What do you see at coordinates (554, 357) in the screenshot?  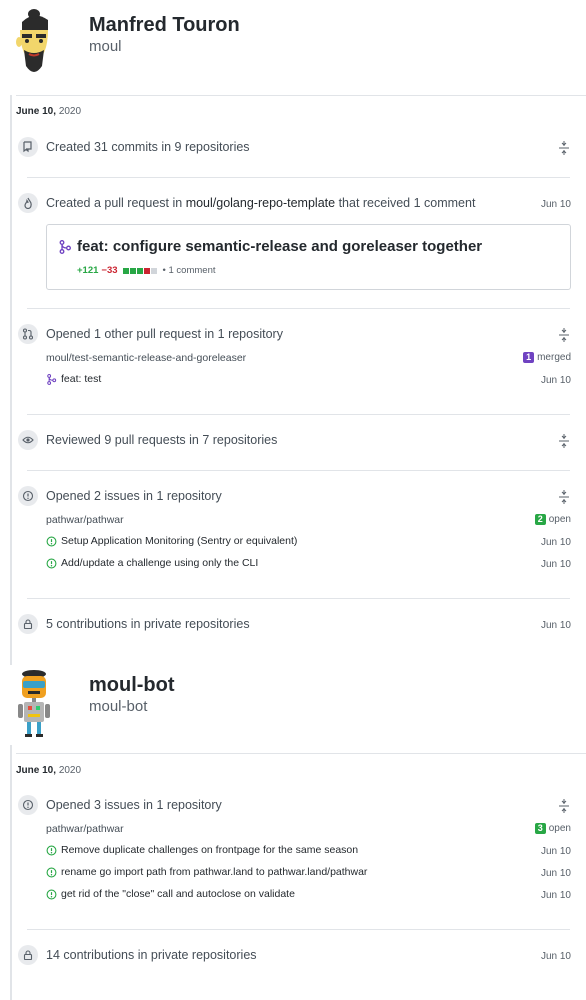 I see `state-label: merged` at bounding box center [554, 357].